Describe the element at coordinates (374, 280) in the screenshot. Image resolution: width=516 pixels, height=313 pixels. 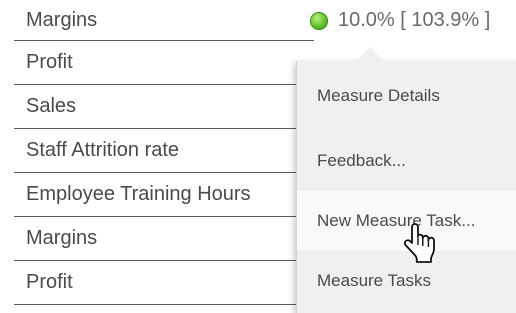
I see `menu-item-label: Measure Tasks` at that location.